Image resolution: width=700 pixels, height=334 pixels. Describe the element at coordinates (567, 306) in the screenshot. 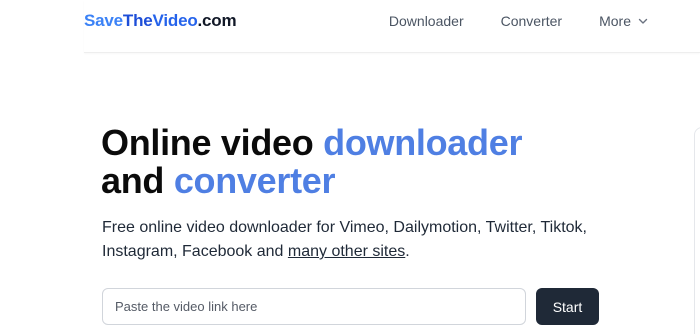

I see `start-button: Start` at that location.